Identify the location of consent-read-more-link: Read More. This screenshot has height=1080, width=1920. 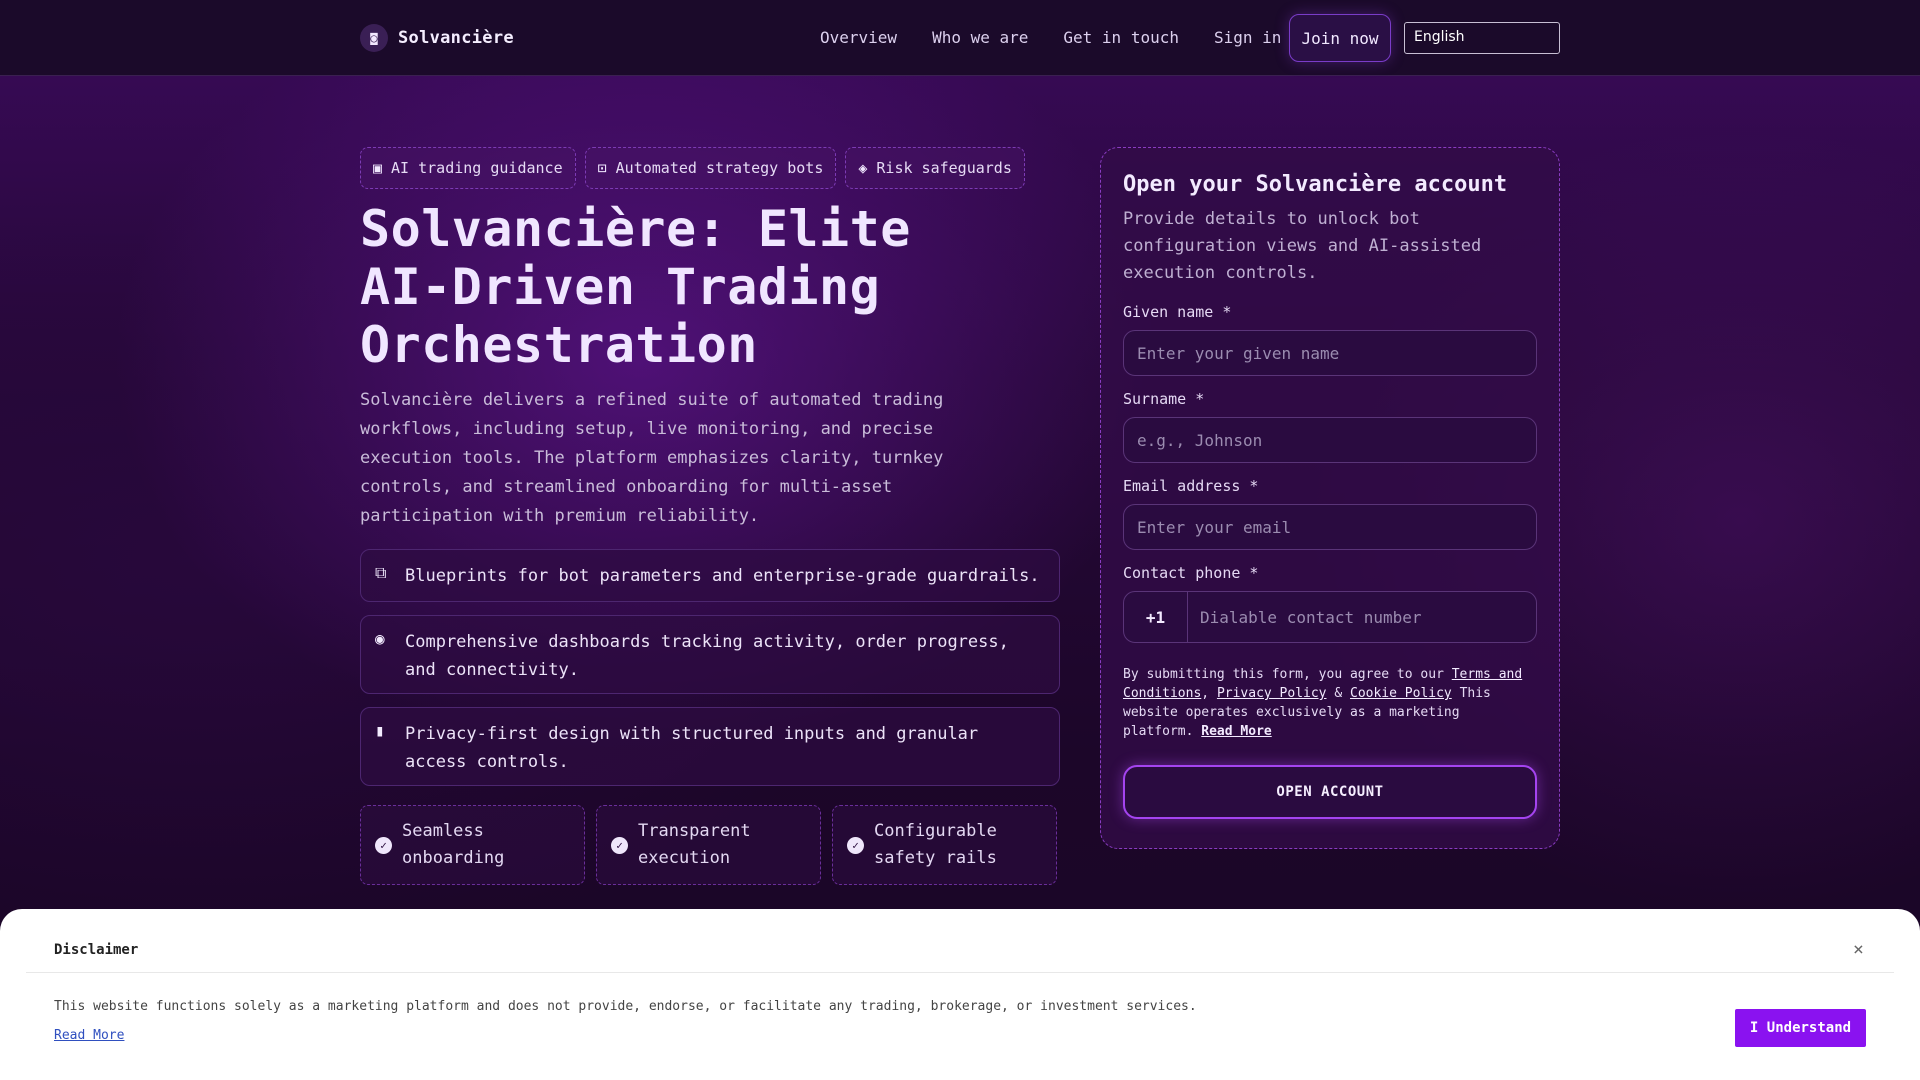
(1236, 731).